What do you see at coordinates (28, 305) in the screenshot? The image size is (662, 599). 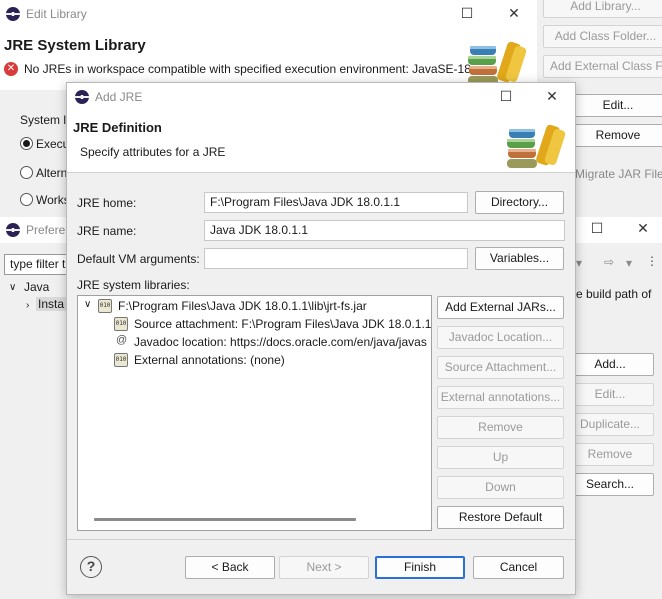 I see `chevron-right-icon: ›` at bounding box center [28, 305].